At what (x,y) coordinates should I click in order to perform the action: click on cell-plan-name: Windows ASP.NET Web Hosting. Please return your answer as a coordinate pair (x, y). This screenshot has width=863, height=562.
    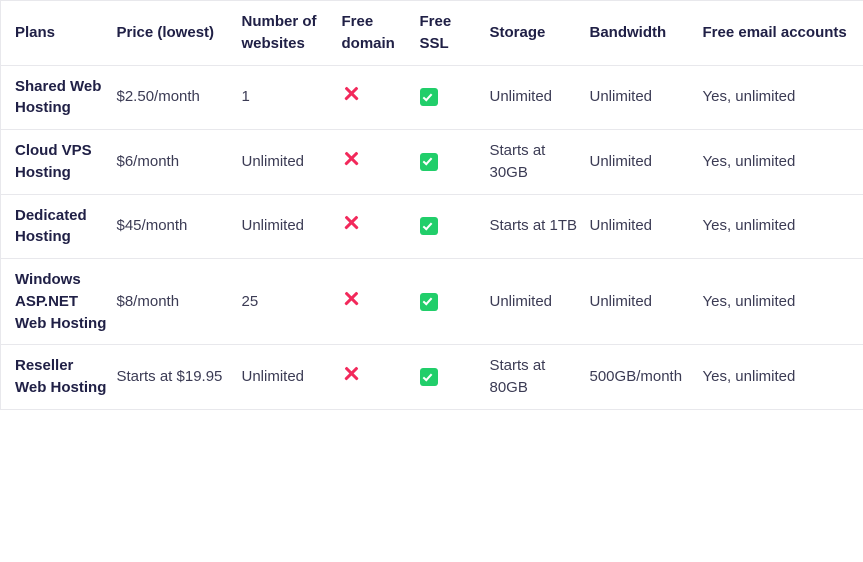
    Looking at the image, I should click on (58, 301).